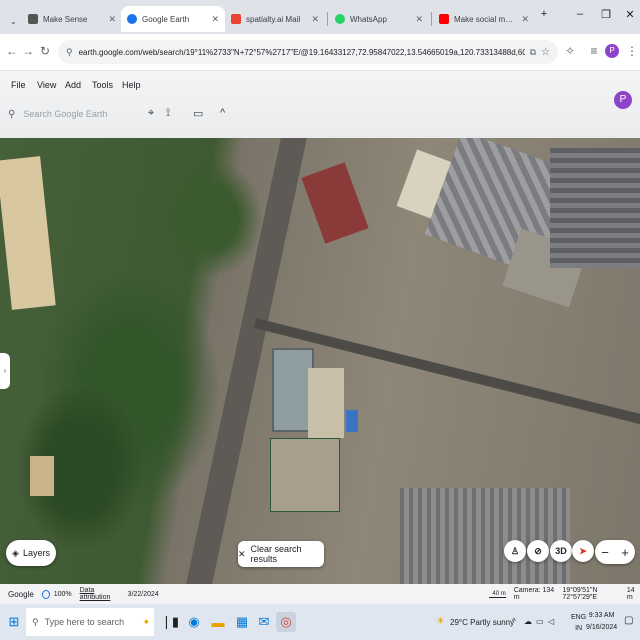 The height and width of the screenshot is (640, 640). Describe the element at coordinates (580, 594) in the screenshot. I see `cursor-coordinates: 19°09'51"N 72°57'29"E` at that location.